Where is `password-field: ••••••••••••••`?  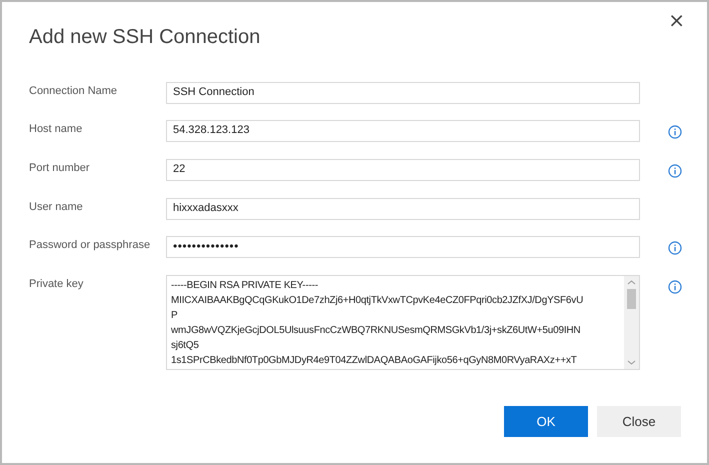
password-field: •••••••••••••• is located at coordinates (403, 247).